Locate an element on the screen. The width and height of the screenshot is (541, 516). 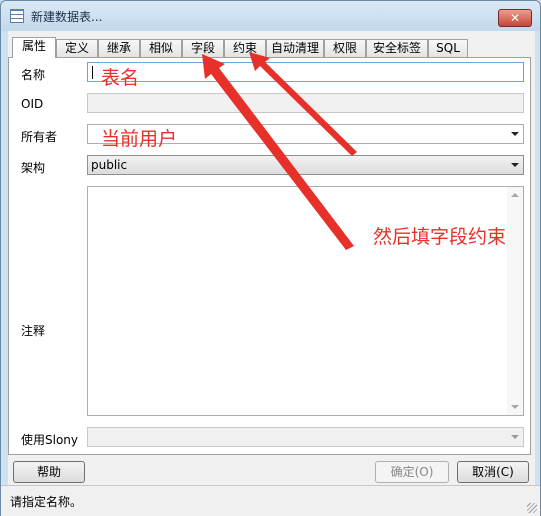
table-icon is located at coordinates (17, 16).